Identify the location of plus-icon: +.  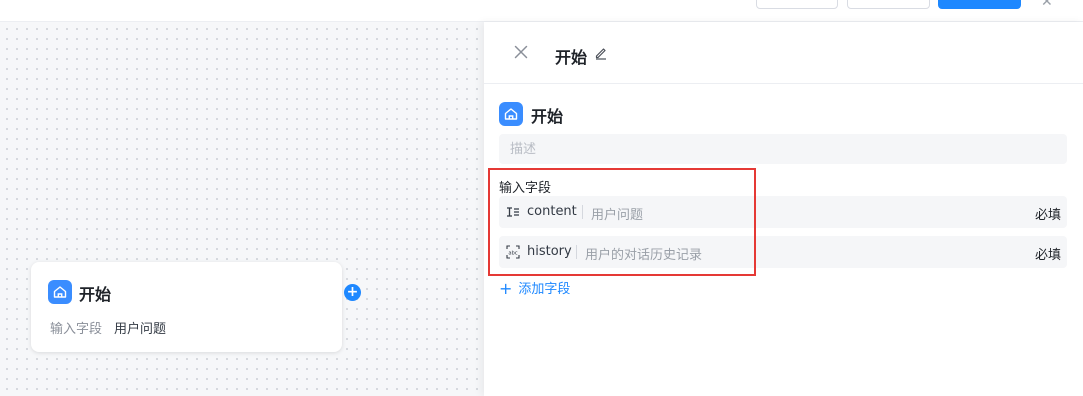
(506, 288).